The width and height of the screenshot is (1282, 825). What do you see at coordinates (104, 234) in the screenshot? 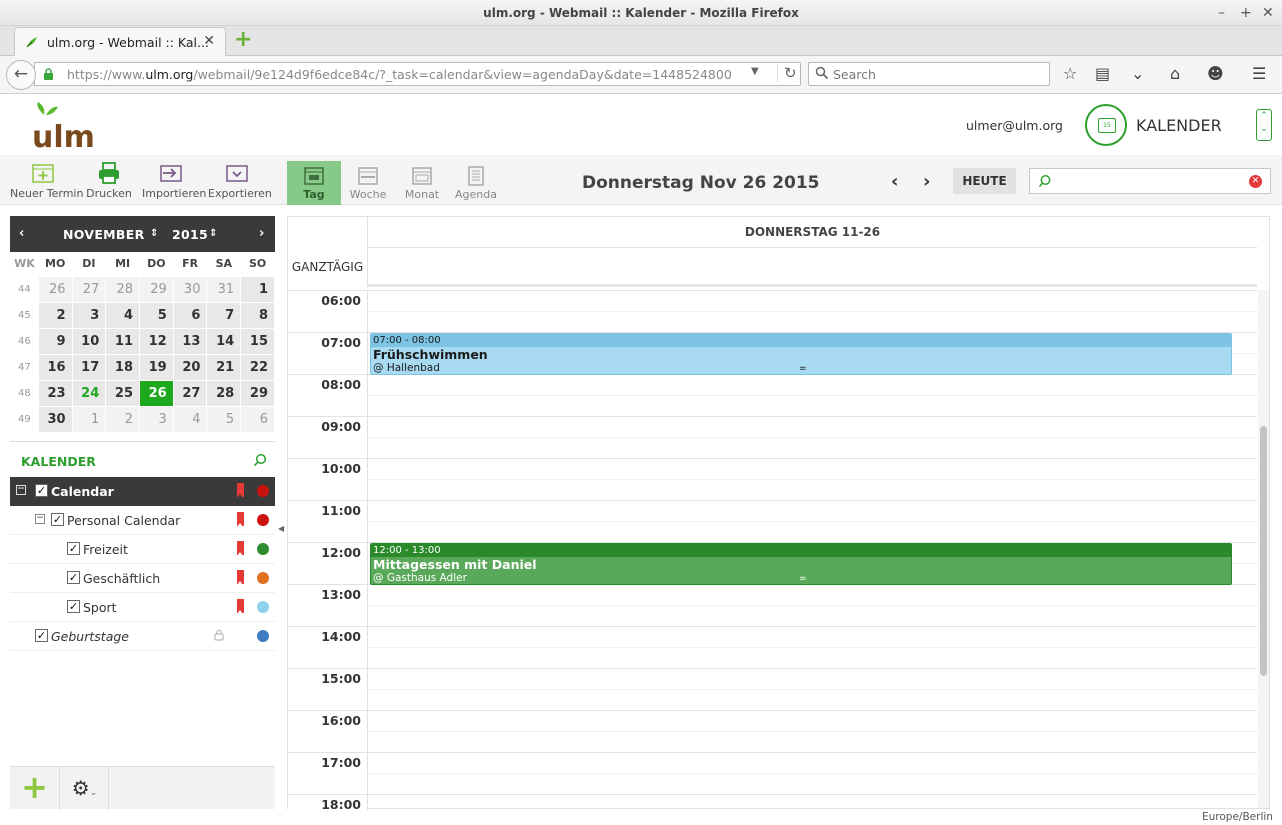
I see `minical-month: NOVEMBER` at bounding box center [104, 234].